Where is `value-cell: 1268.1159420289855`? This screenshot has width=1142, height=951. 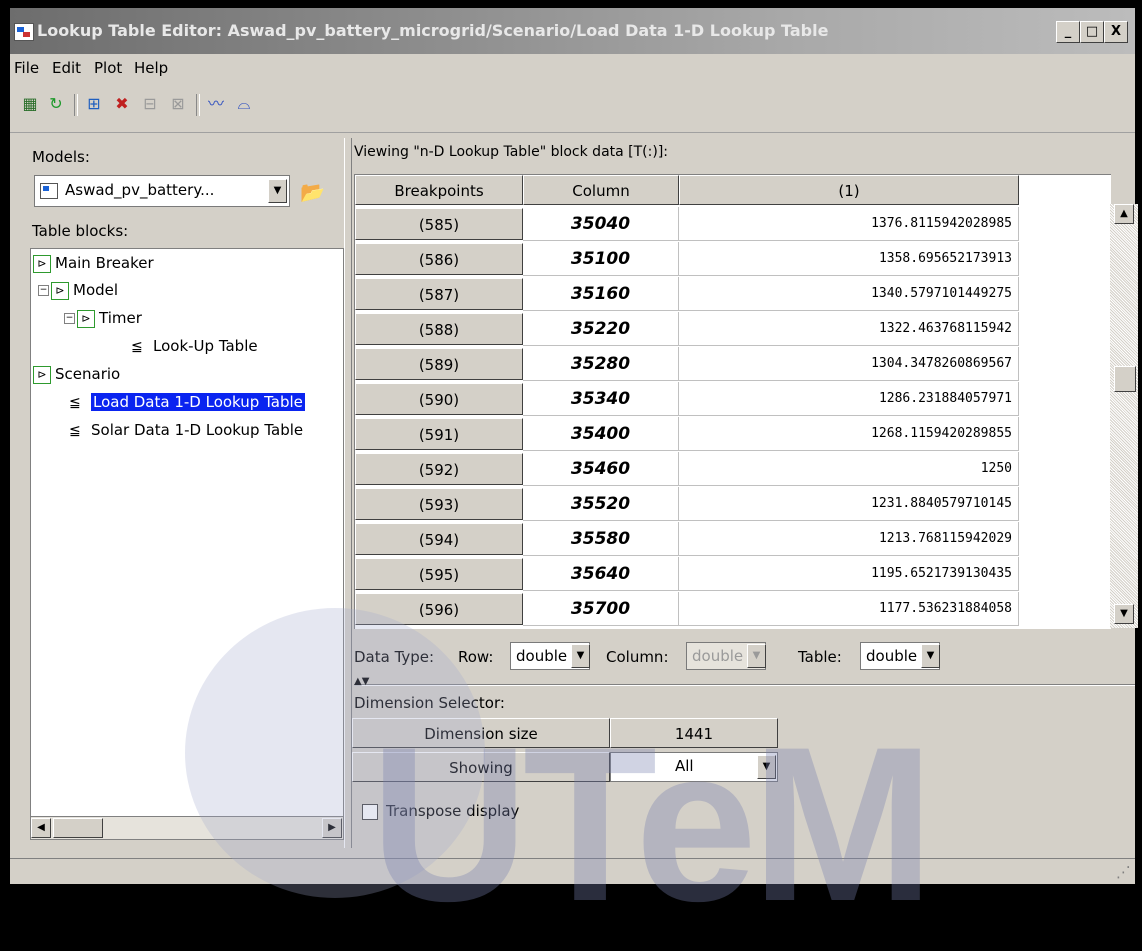 value-cell: 1268.1159420289855 is located at coordinates (849, 434).